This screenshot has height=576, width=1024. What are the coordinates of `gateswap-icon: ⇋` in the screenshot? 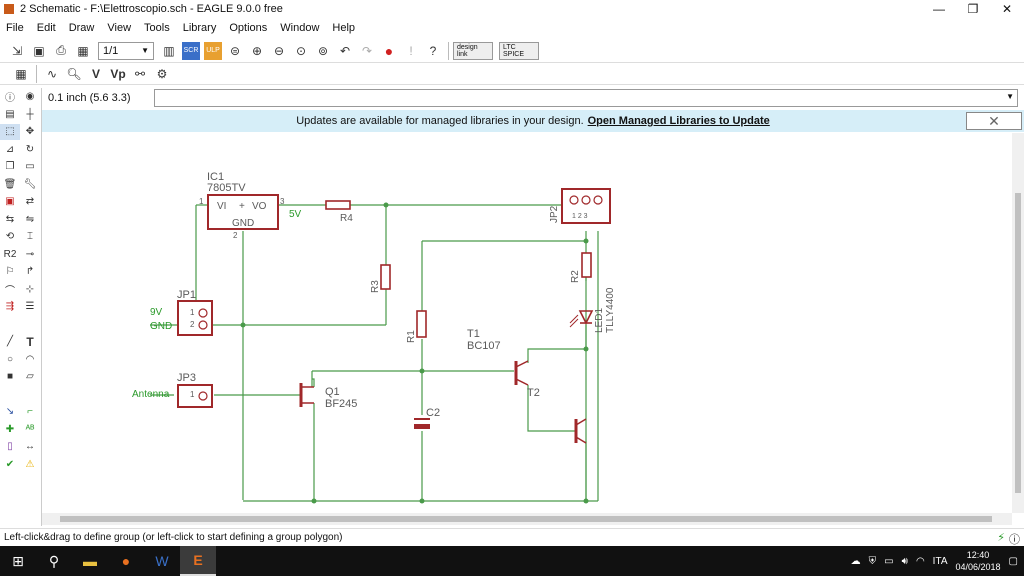 It's located at (30, 219).